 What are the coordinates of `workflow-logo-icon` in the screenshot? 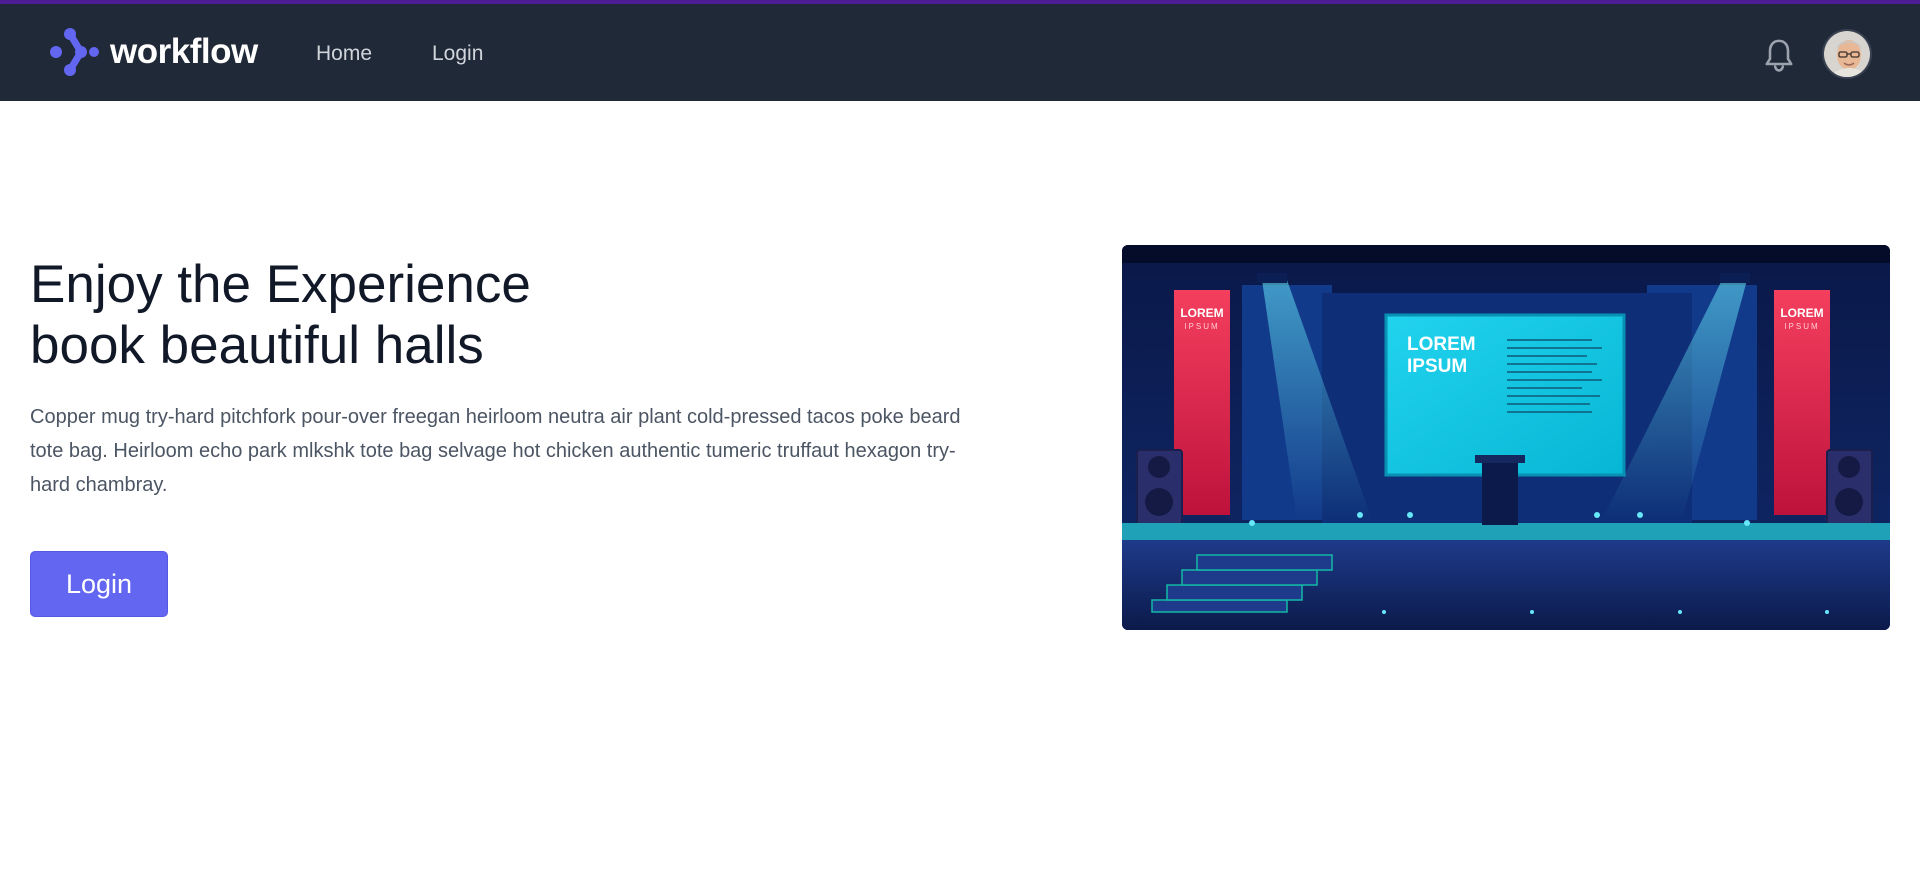 It's located at (74, 52).